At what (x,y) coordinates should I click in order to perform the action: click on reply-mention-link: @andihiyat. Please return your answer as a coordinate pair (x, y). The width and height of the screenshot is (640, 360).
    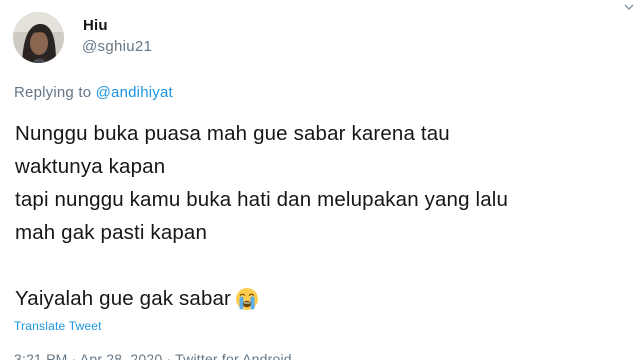
    Looking at the image, I should click on (134, 92).